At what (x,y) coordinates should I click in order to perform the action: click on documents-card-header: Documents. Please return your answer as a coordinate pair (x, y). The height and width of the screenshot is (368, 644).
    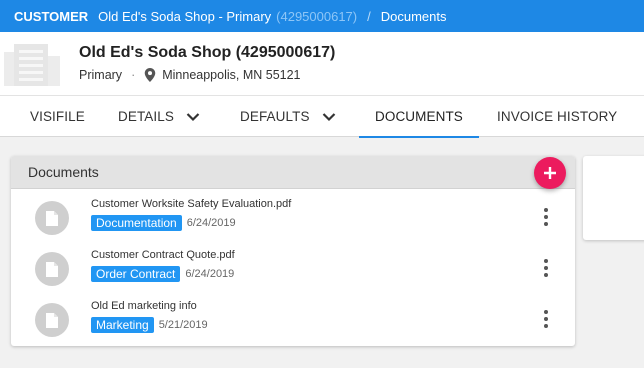
    Looking at the image, I should click on (293, 172).